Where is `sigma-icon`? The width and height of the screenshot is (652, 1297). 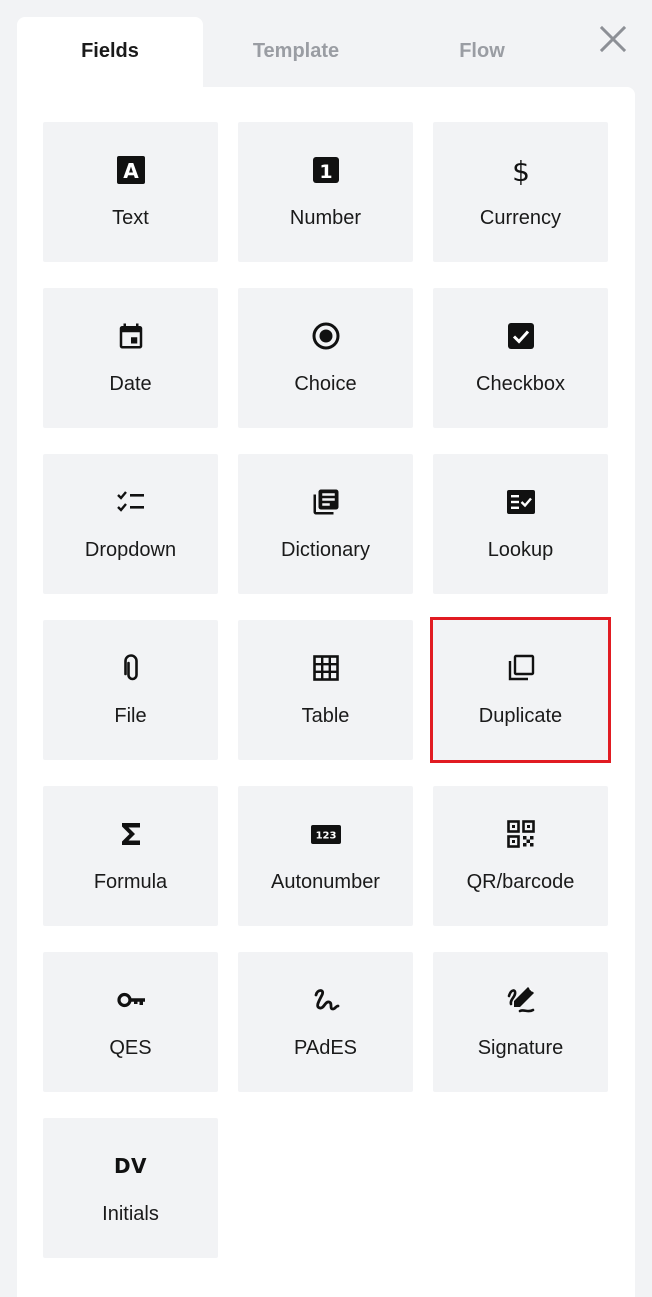 sigma-icon is located at coordinates (131, 834).